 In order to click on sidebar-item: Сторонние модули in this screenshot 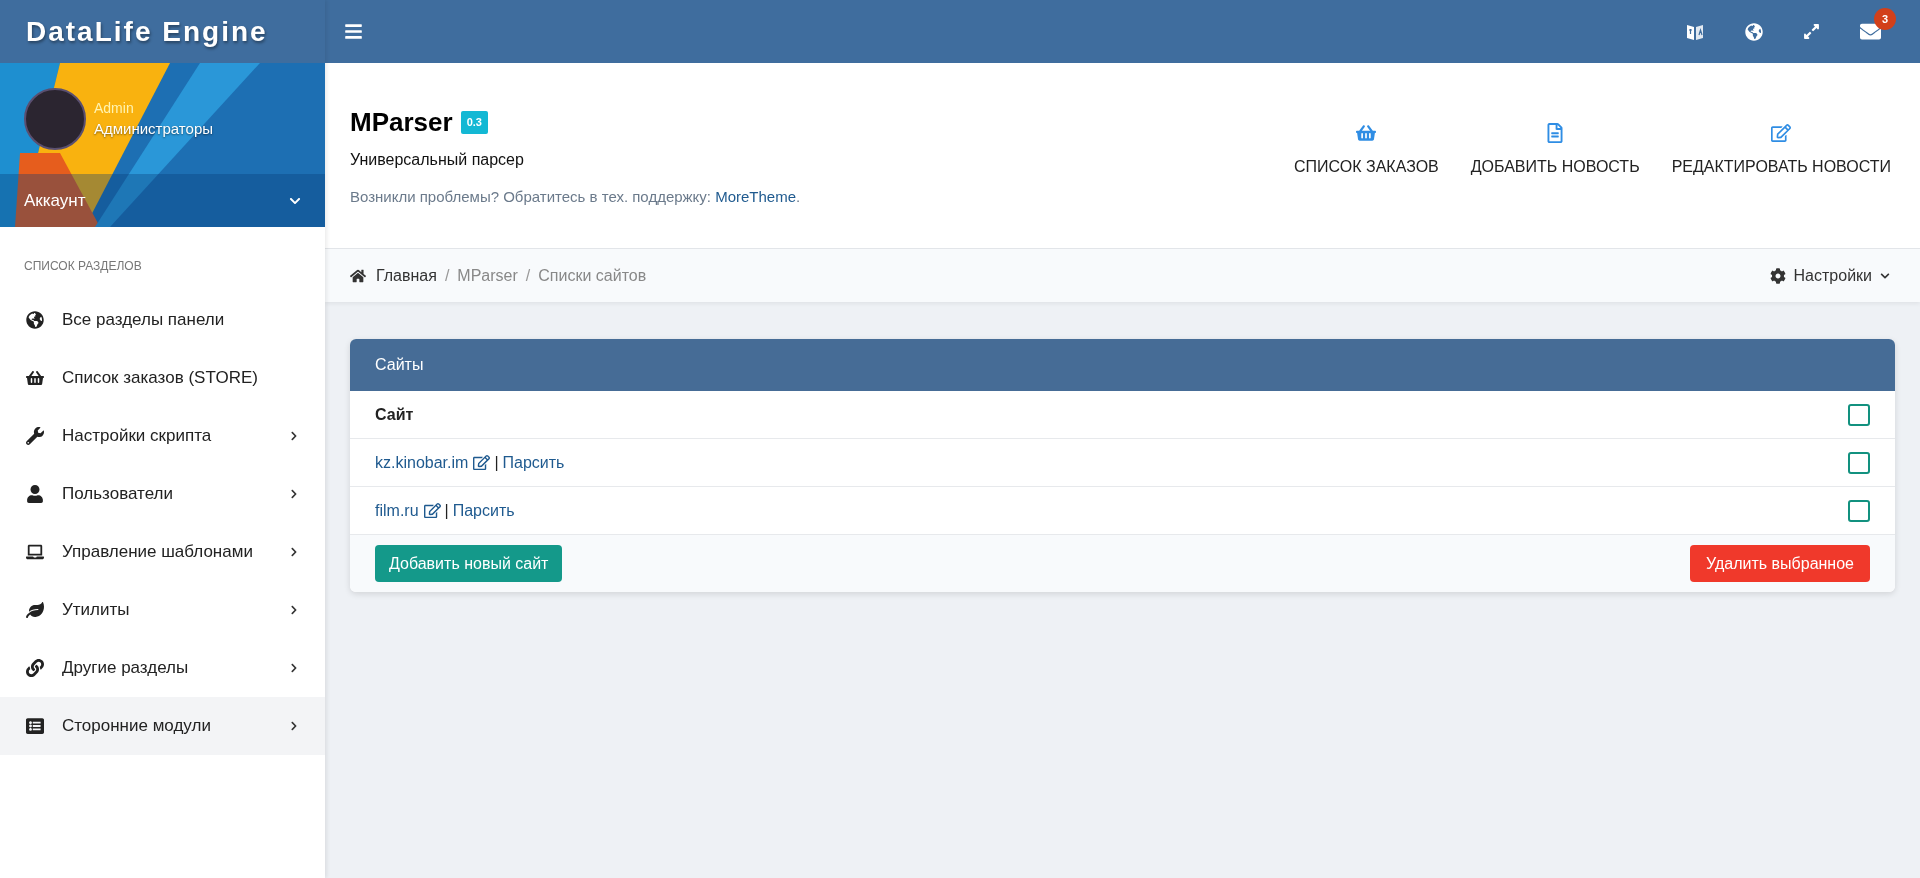, I will do `click(162, 726)`.